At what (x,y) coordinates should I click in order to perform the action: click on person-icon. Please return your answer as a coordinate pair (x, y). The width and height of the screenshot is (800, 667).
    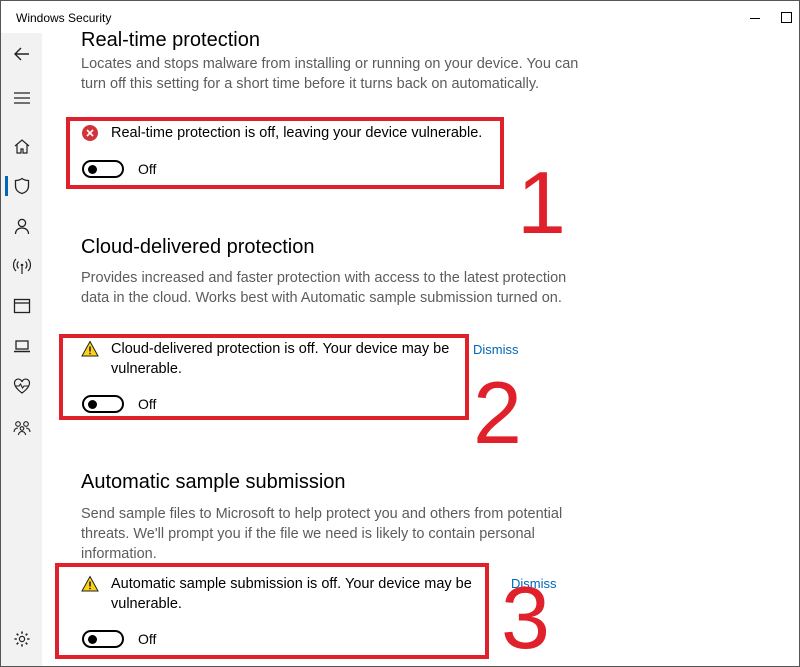
    Looking at the image, I should click on (22, 226).